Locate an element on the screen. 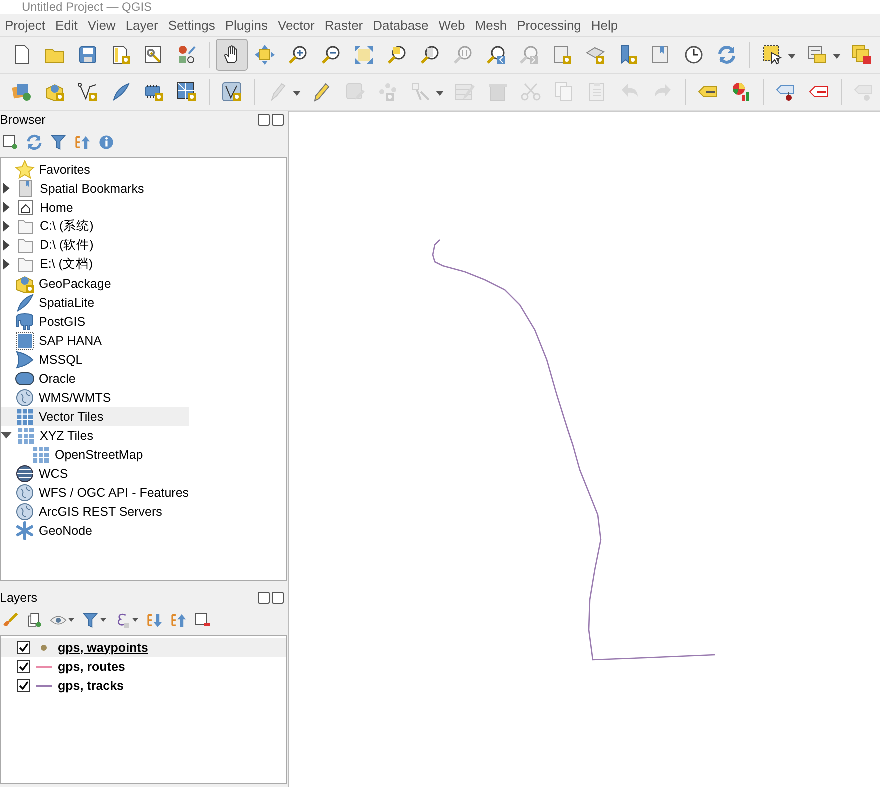  book-bookmark-icon is located at coordinates (661, 55).